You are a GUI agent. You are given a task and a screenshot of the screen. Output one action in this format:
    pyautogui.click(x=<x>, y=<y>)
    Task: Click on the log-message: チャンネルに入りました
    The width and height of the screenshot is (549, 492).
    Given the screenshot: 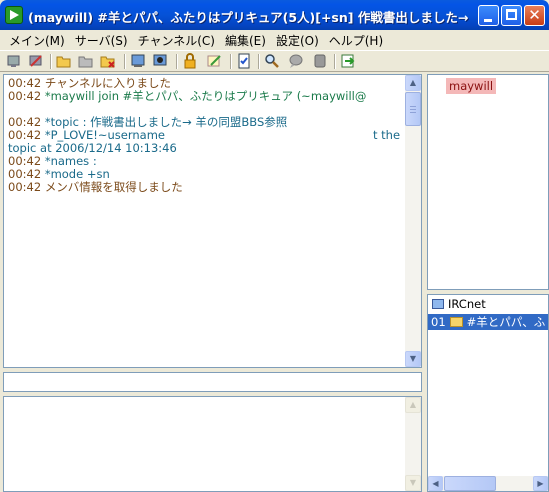 What is the action you would take?
    pyautogui.click(x=107, y=83)
    